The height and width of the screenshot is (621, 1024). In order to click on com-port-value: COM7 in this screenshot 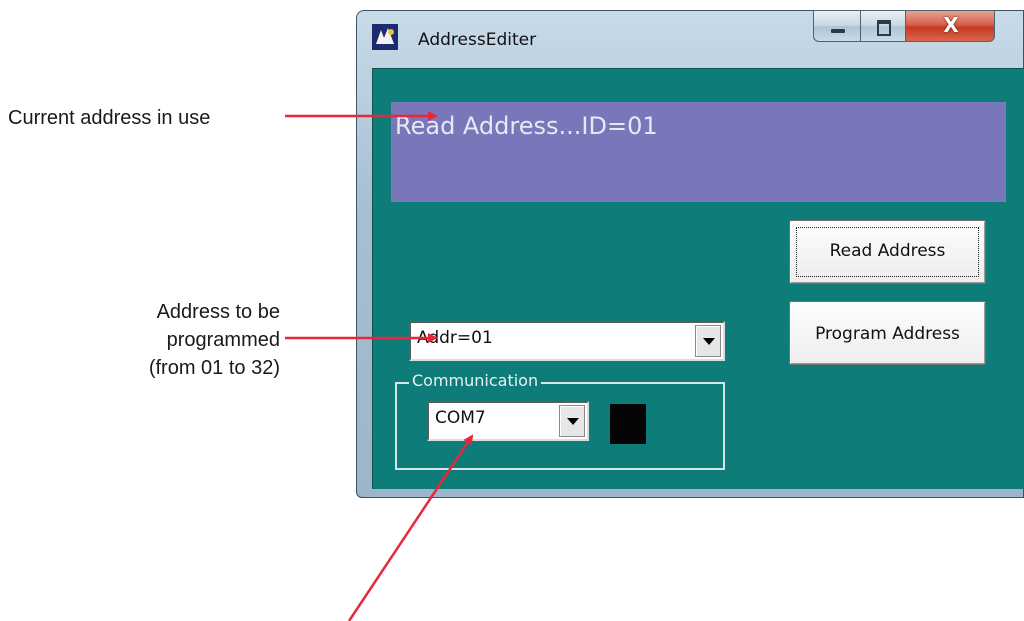, I will do `click(460, 418)`.